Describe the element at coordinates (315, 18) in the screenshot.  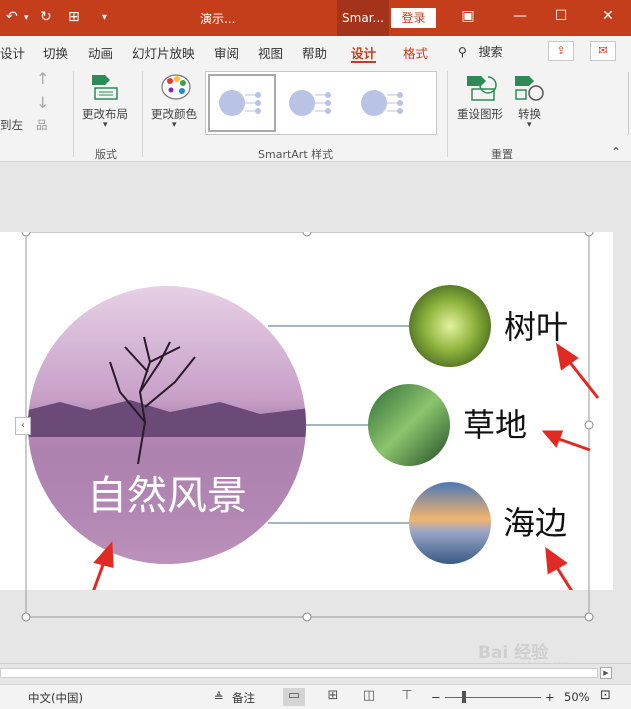
I see `title-bar: ↶ ▾ ↻ ⊞ ▾ 演示... Smar... 登录 ▣ — ☐ ✕` at that location.